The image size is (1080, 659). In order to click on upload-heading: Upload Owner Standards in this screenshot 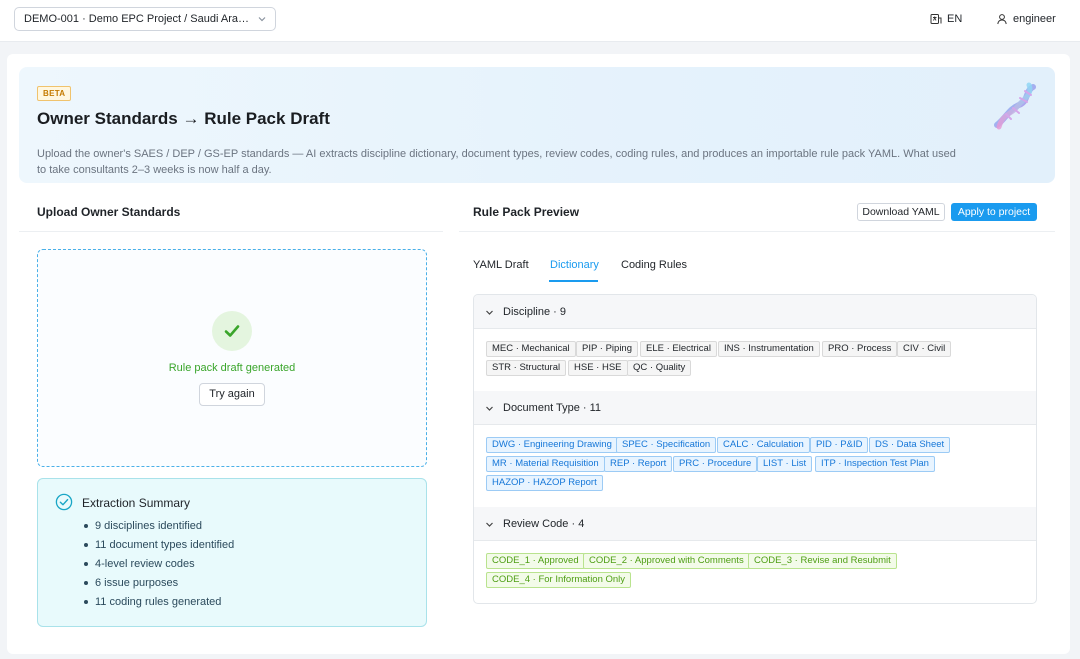, I will do `click(109, 212)`.